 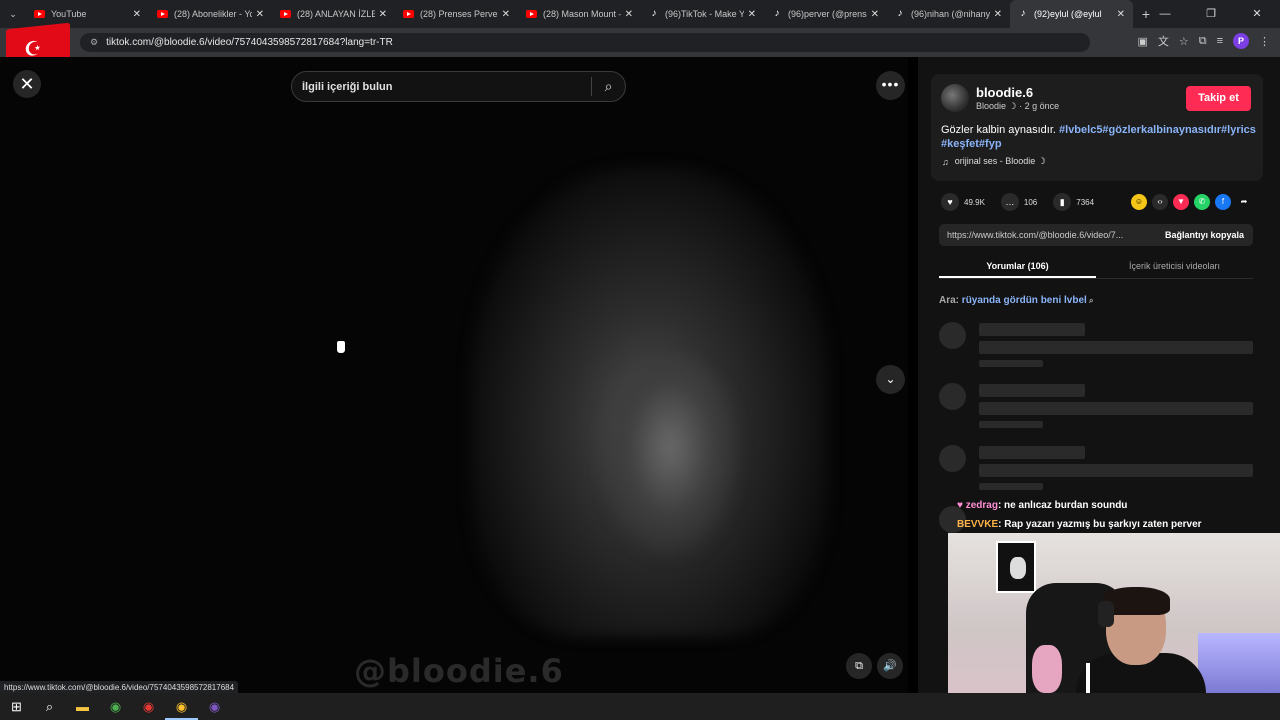 What do you see at coordinates (1257, 14) in the screenshot?
I see `close-window-icon: ✕` at bounding box center [1257, 14].